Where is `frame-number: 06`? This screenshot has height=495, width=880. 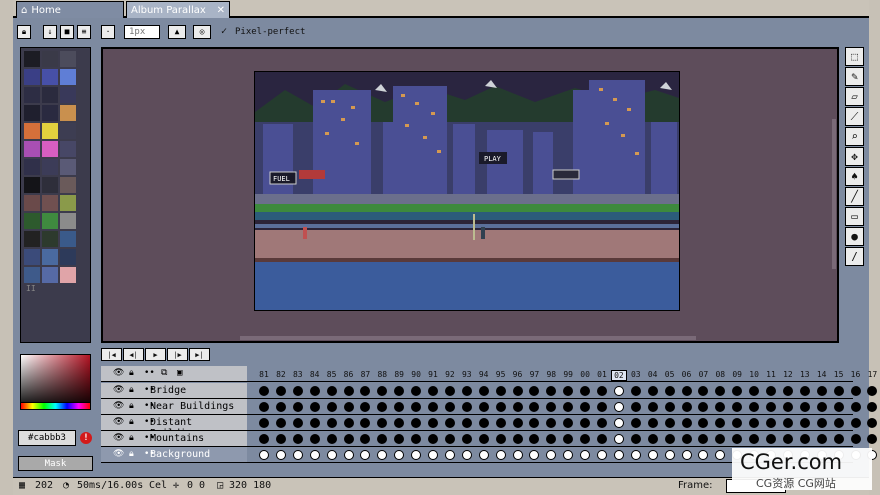
frame-number: 06 is located at coordinates (687, 374).